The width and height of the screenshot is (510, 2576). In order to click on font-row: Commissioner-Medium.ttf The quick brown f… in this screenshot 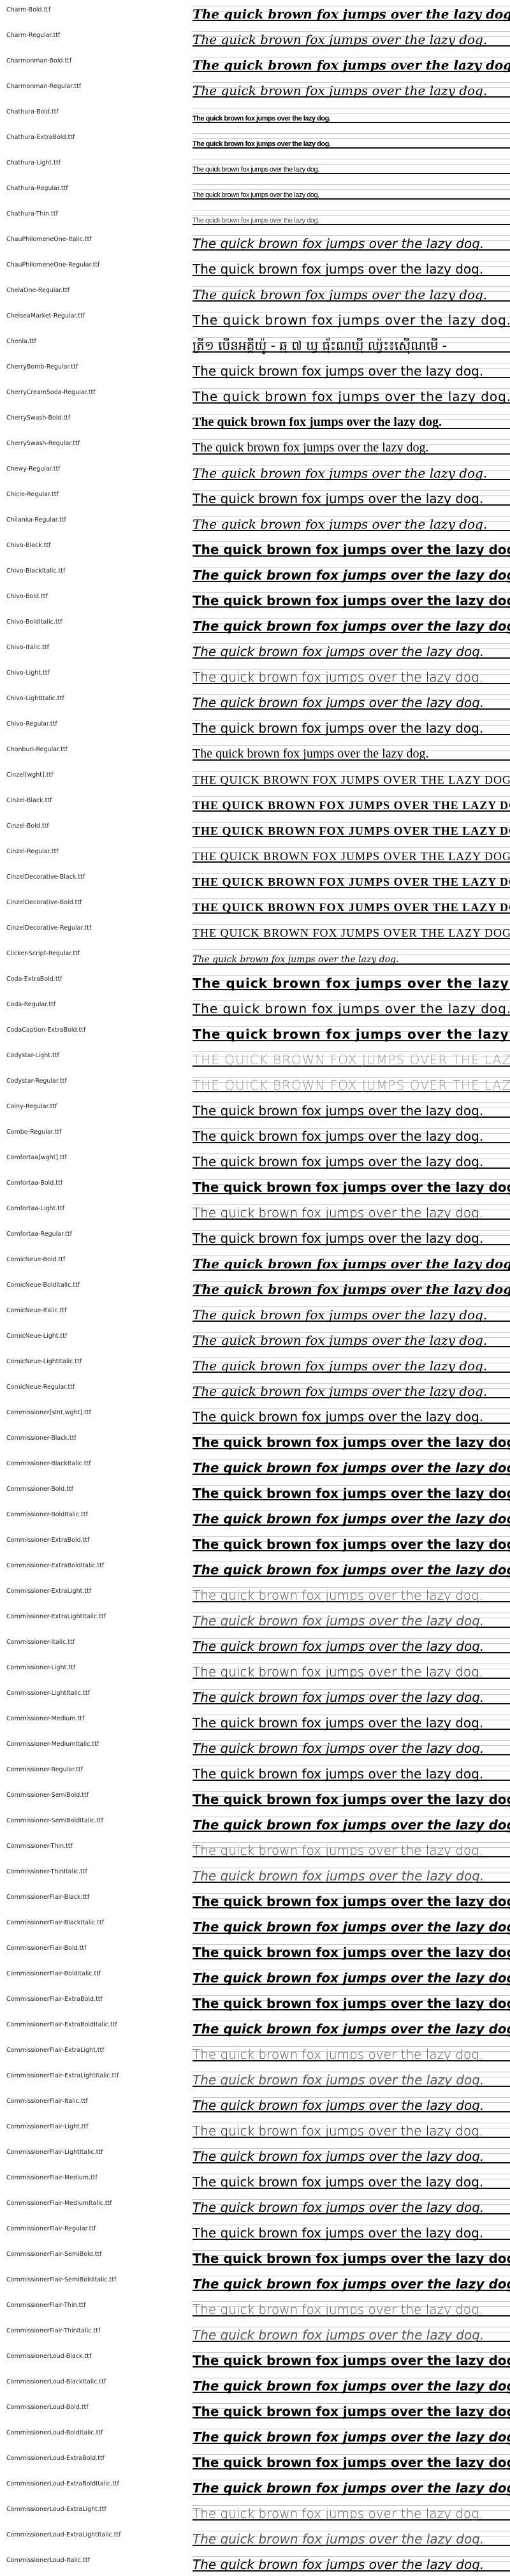, I will do `click(255, 1721)`.